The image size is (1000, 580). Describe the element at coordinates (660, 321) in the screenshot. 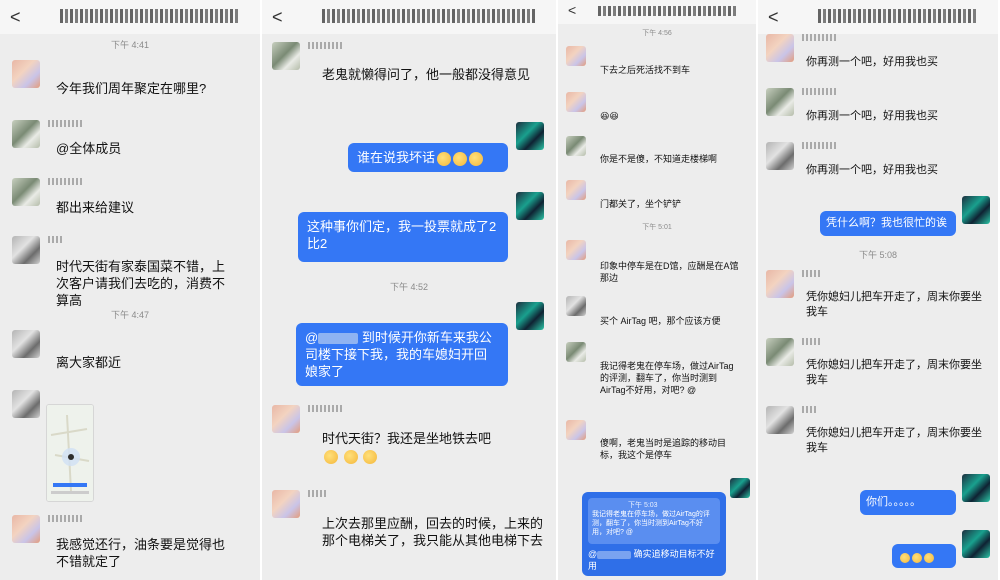

I see `message-text: 买个 AirTag 吧，那个应该方便` at that location.